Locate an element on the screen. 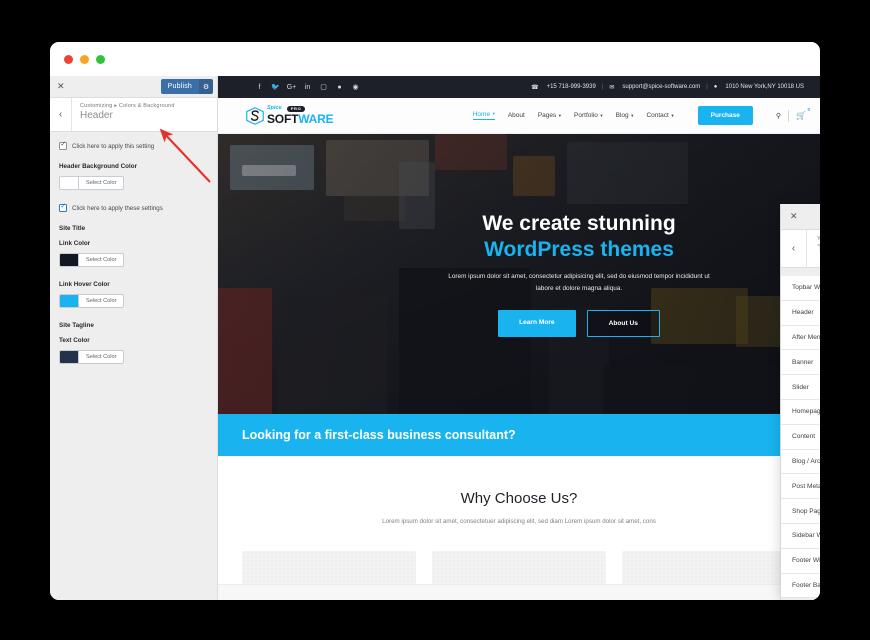 This screenshot has width=870, height=640. twitter-icon: 🐦 is located at coordinates (275, 87).